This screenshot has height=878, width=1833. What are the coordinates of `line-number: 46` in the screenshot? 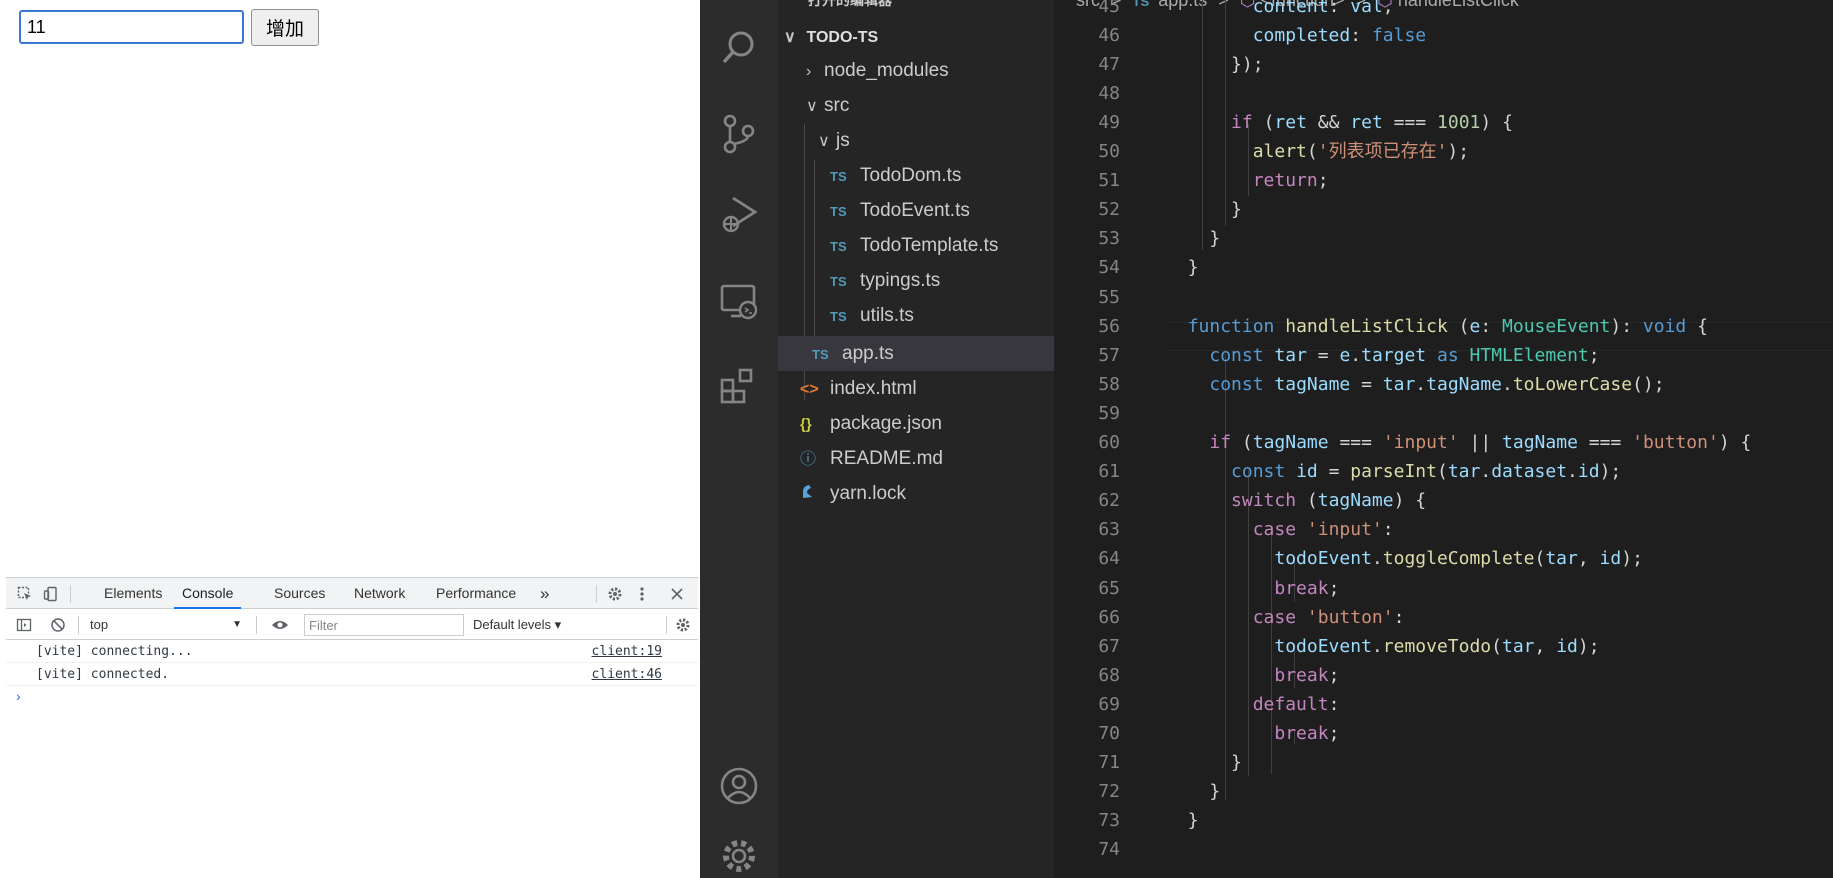 It's located at (1109, 35).